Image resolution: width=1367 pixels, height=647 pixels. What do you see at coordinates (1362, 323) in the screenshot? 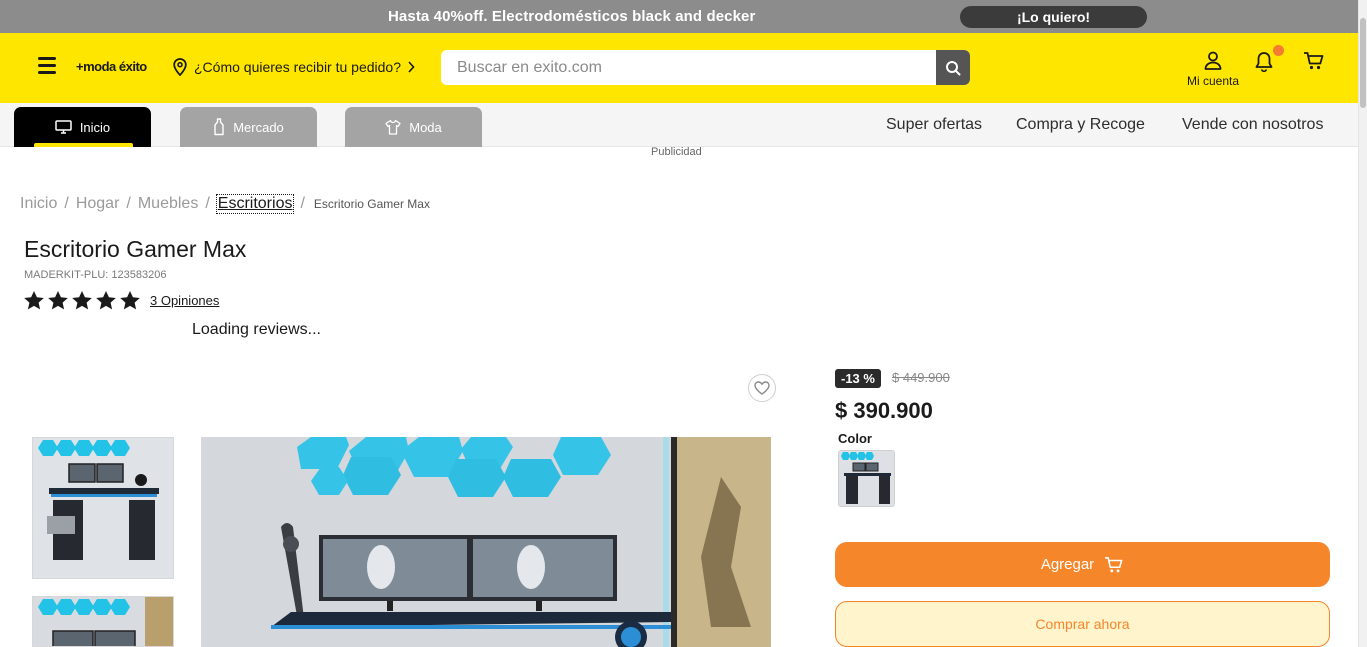
I see `page-scrollbar` at bounding box center [1362, 323].